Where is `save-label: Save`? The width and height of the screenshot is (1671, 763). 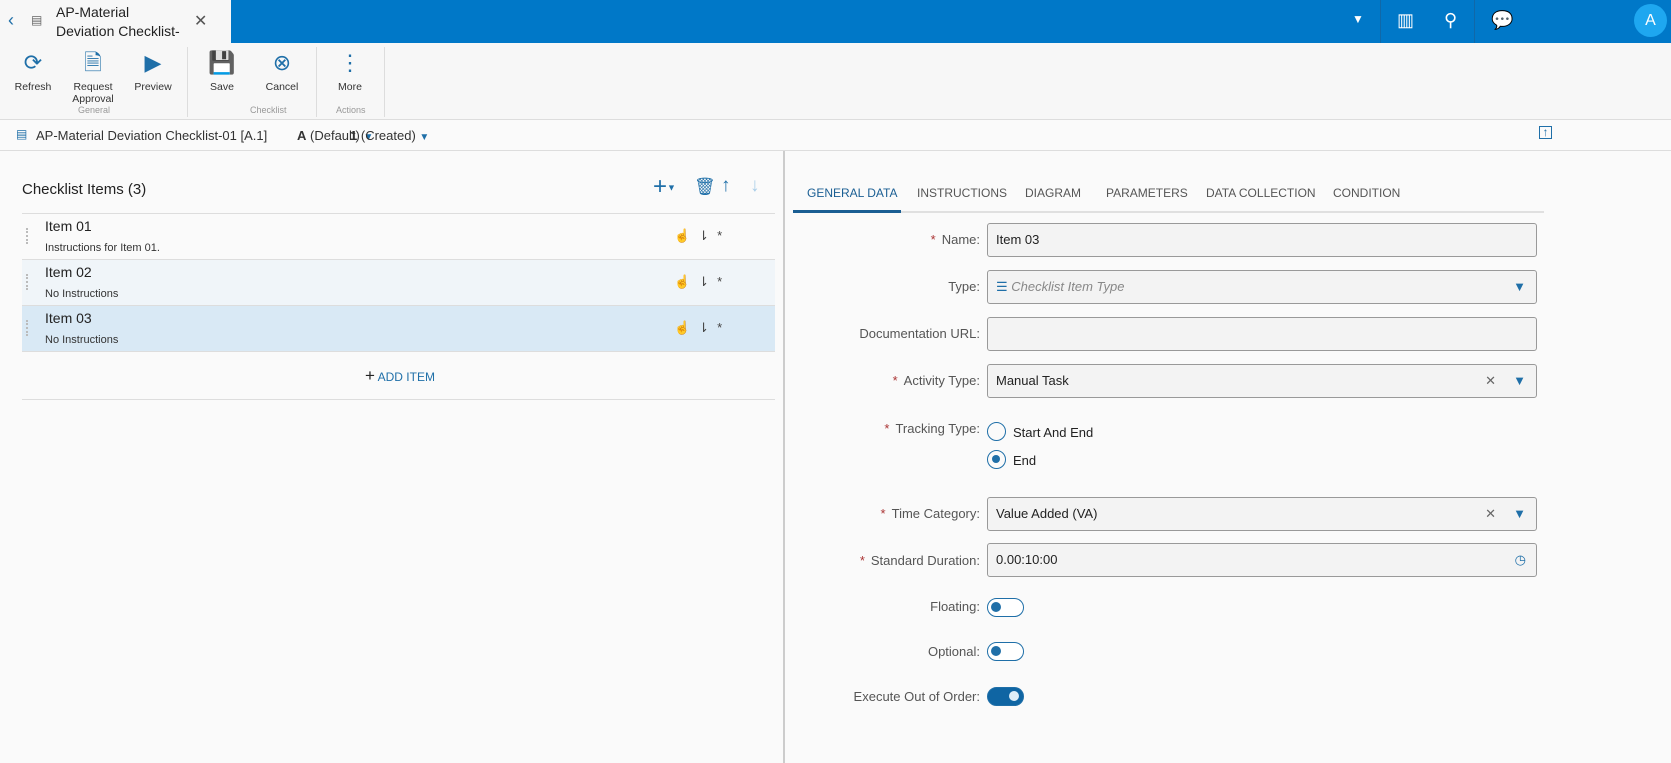
save-label: Save is located at coordinates (222, 87).